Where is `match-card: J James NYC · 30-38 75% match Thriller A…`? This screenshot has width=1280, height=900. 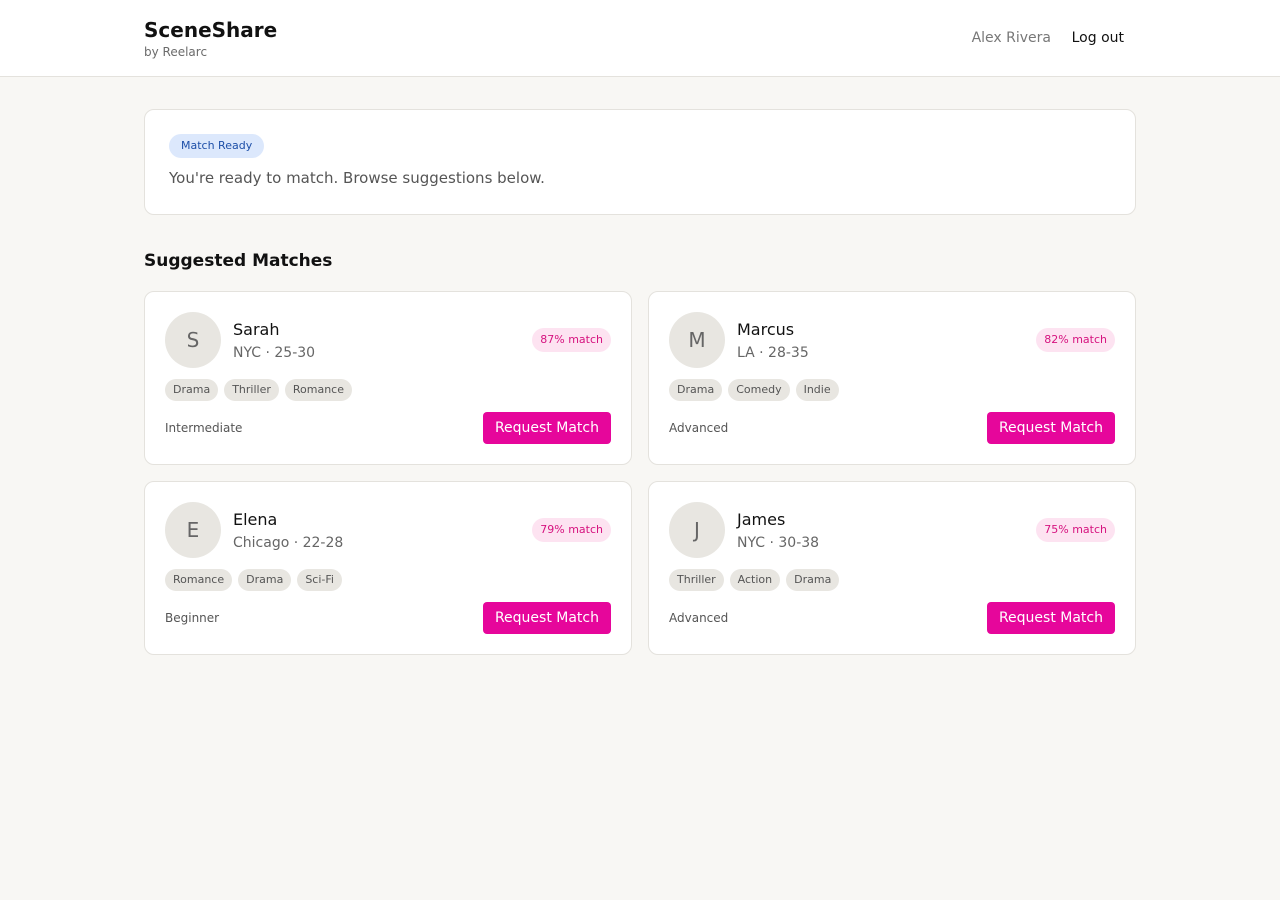 match-card: J James NYC · 30-38 75% match Thriller A… is located at coordinates (892, 568).